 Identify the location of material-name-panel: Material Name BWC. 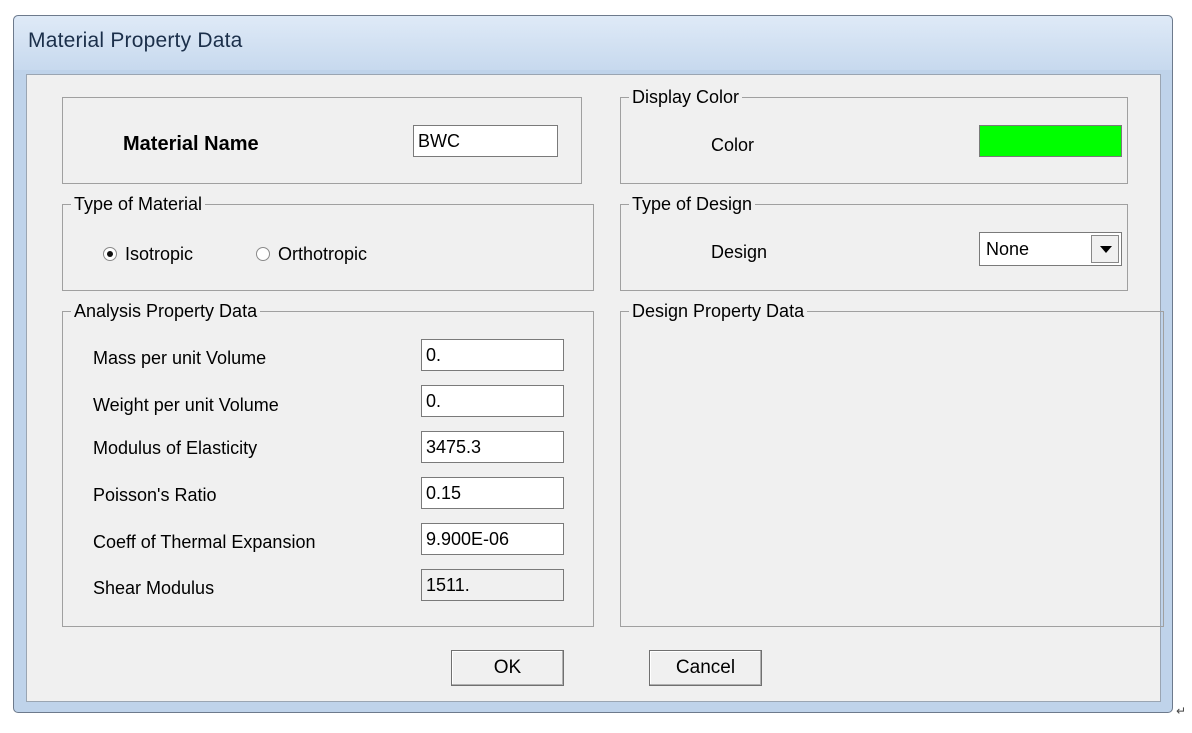
(322, 140).